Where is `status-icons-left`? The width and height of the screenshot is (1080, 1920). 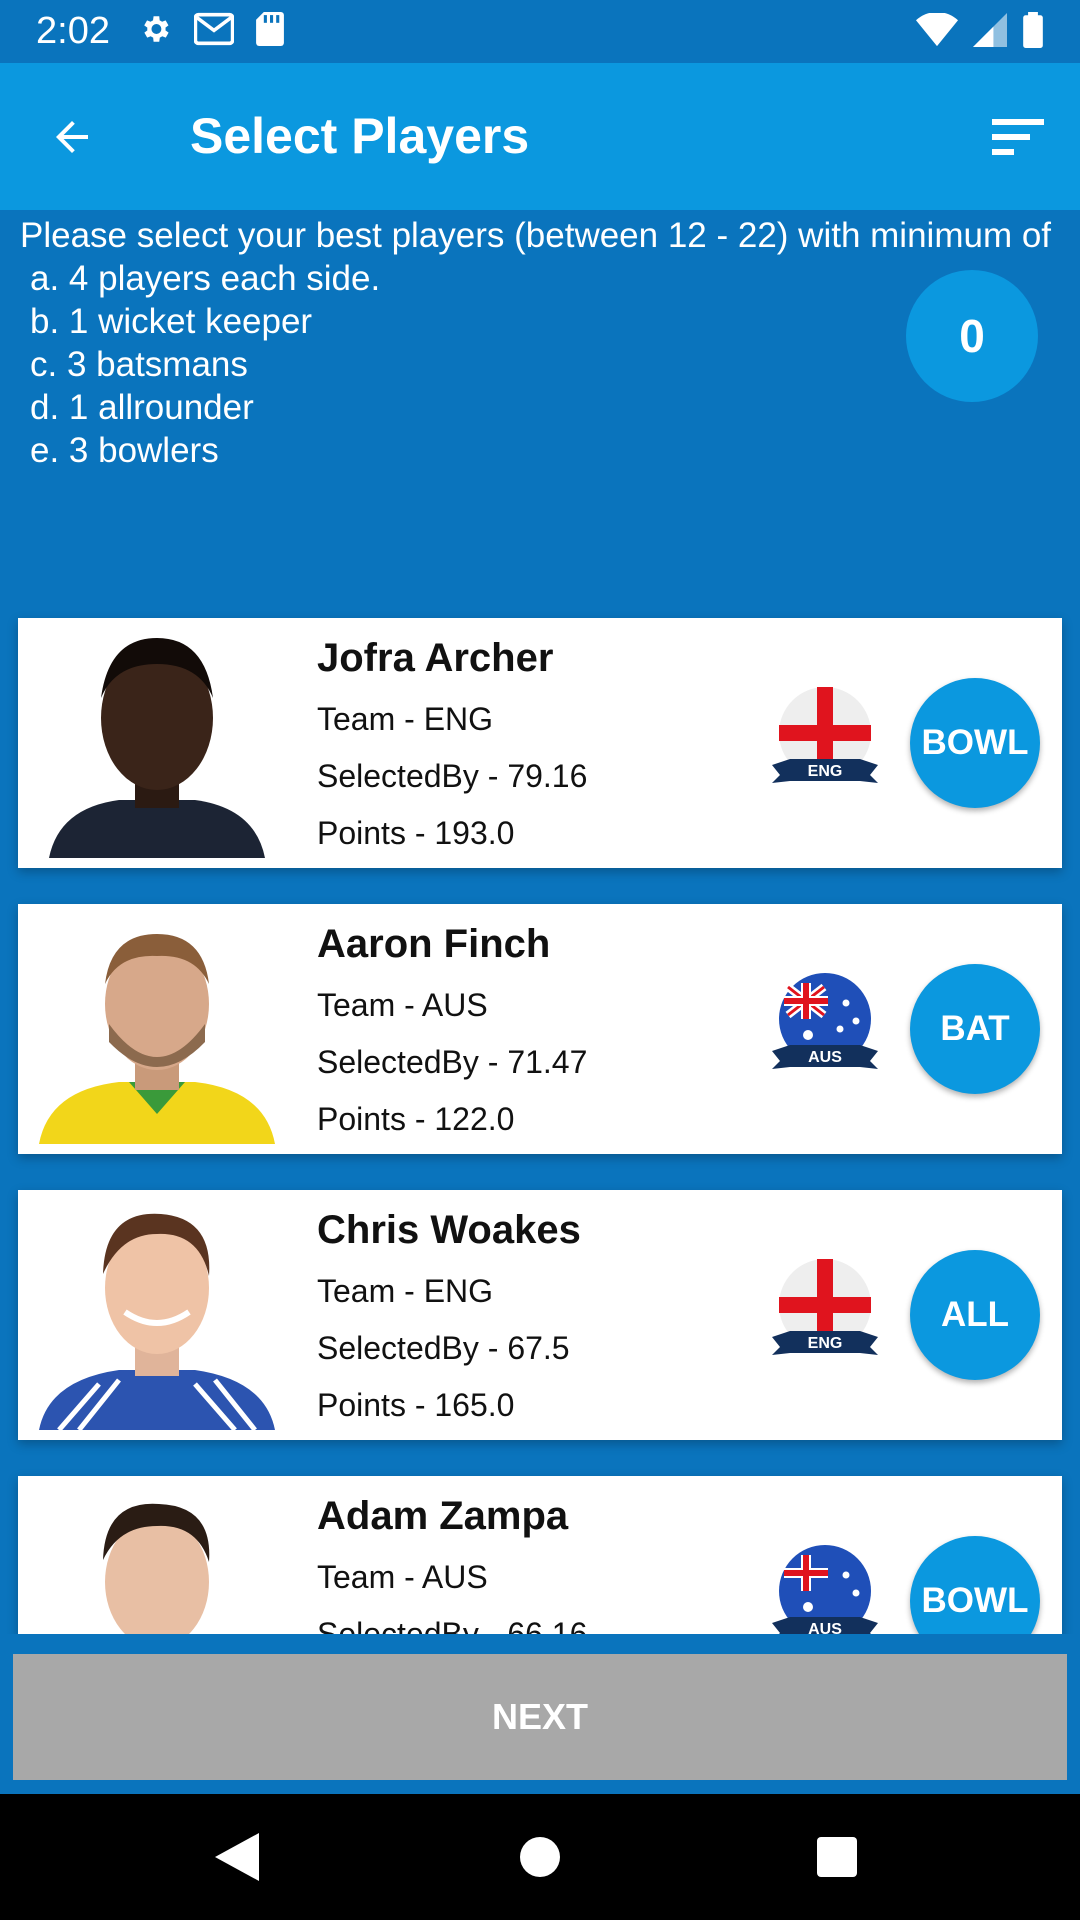 status-icons-left is located at coordinates (211, 29).